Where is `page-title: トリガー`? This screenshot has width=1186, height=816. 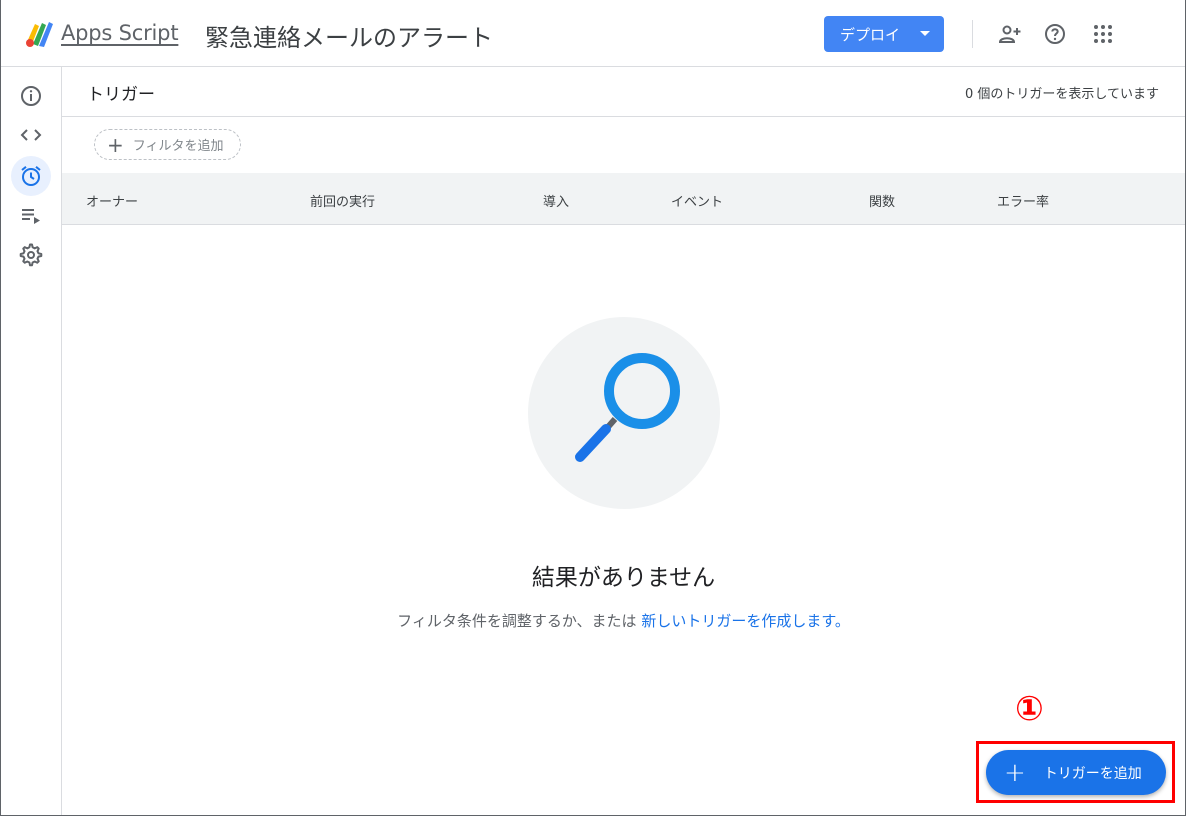 page-title: トリガー is located at coordinates (121, 95).